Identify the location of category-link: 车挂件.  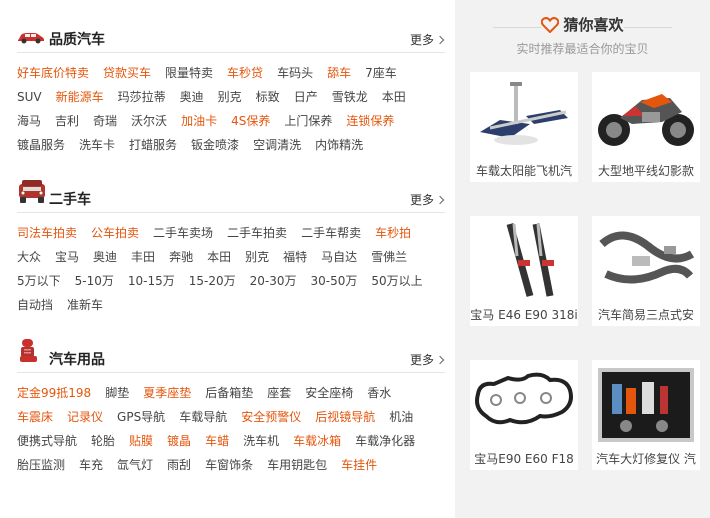
(359, 465).